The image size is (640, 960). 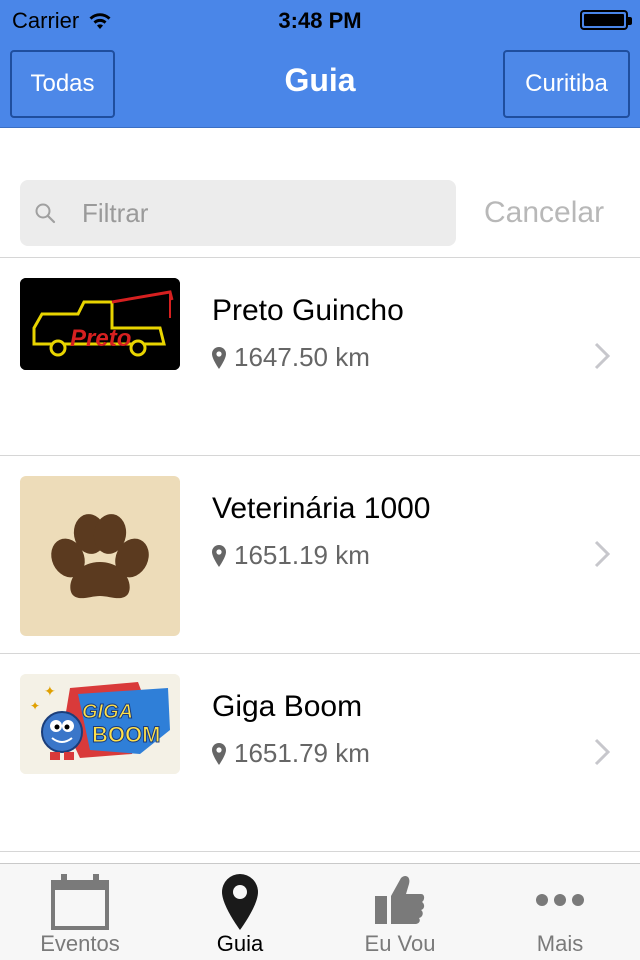 What do you see at coordinates (321, 508) in the screenshot?
I see `item-name: Veterinária 1000` at bounding box center [321, 508].